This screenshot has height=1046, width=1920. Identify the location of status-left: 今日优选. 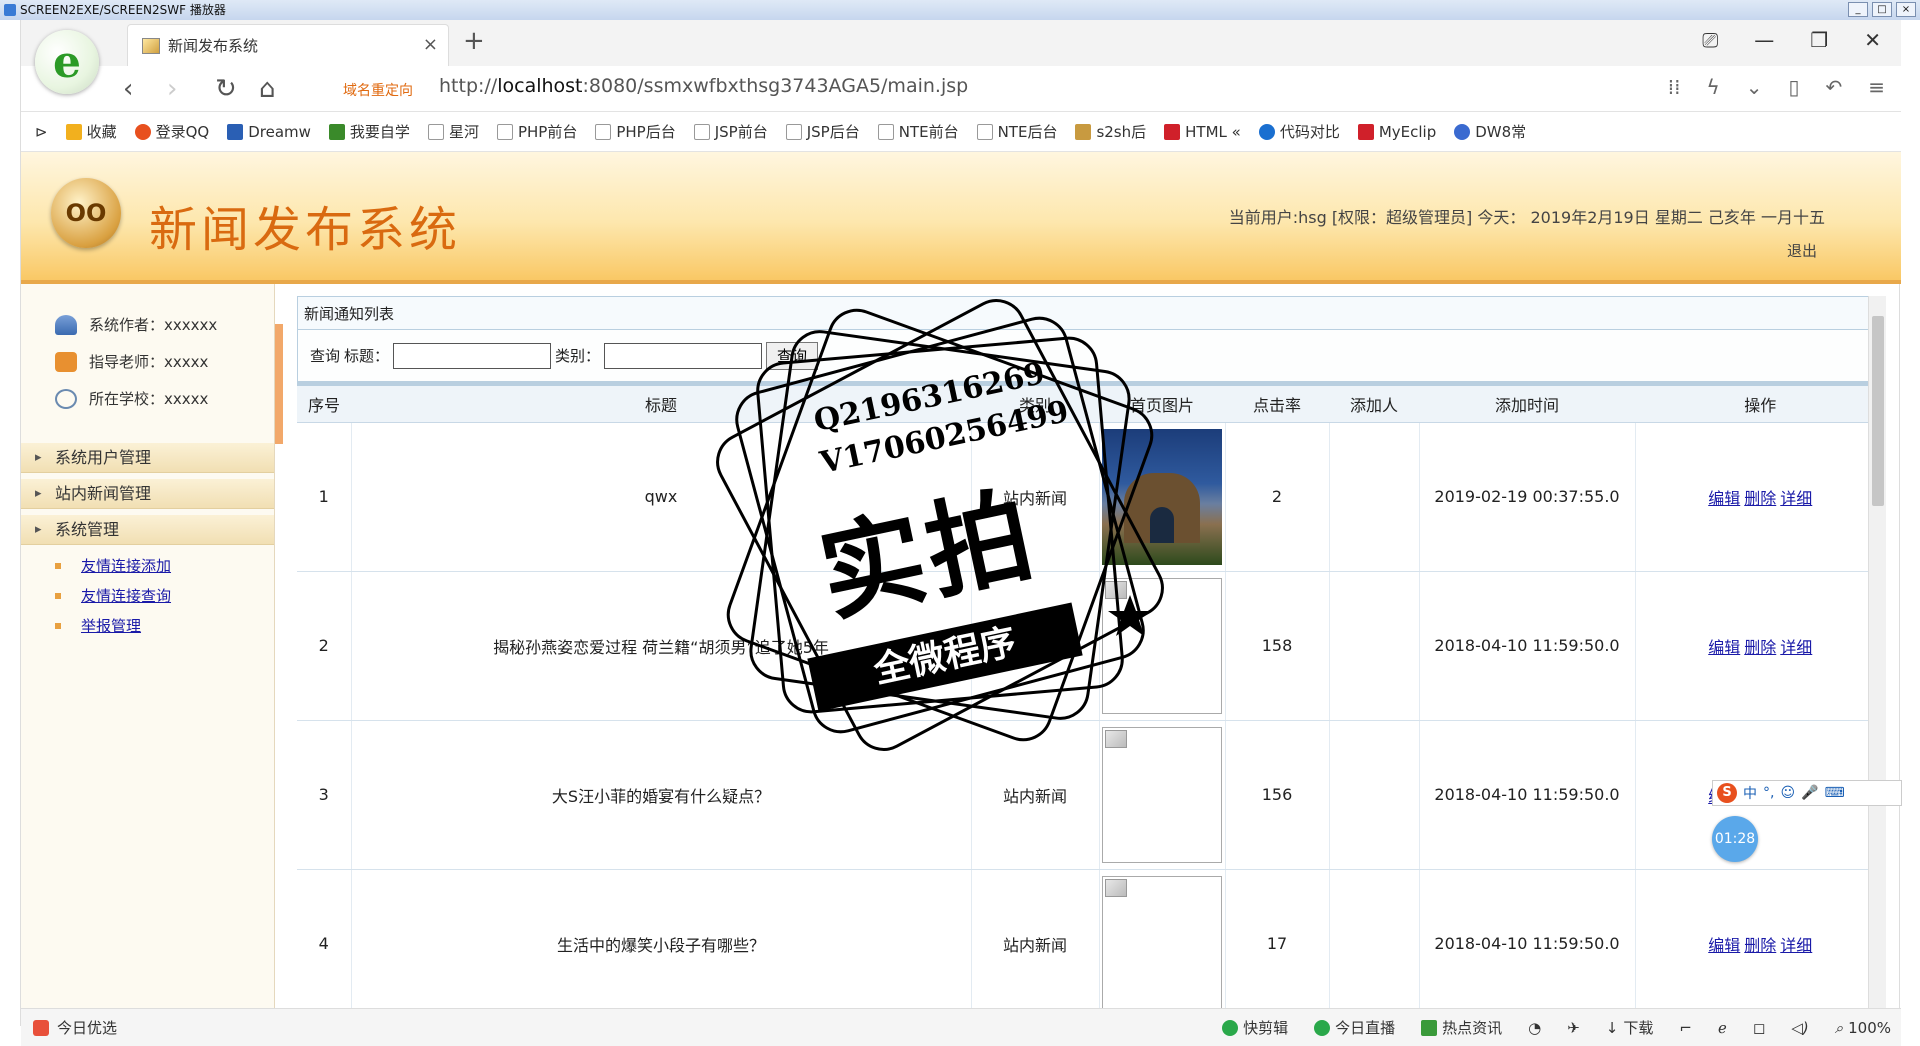
(75, 1027).